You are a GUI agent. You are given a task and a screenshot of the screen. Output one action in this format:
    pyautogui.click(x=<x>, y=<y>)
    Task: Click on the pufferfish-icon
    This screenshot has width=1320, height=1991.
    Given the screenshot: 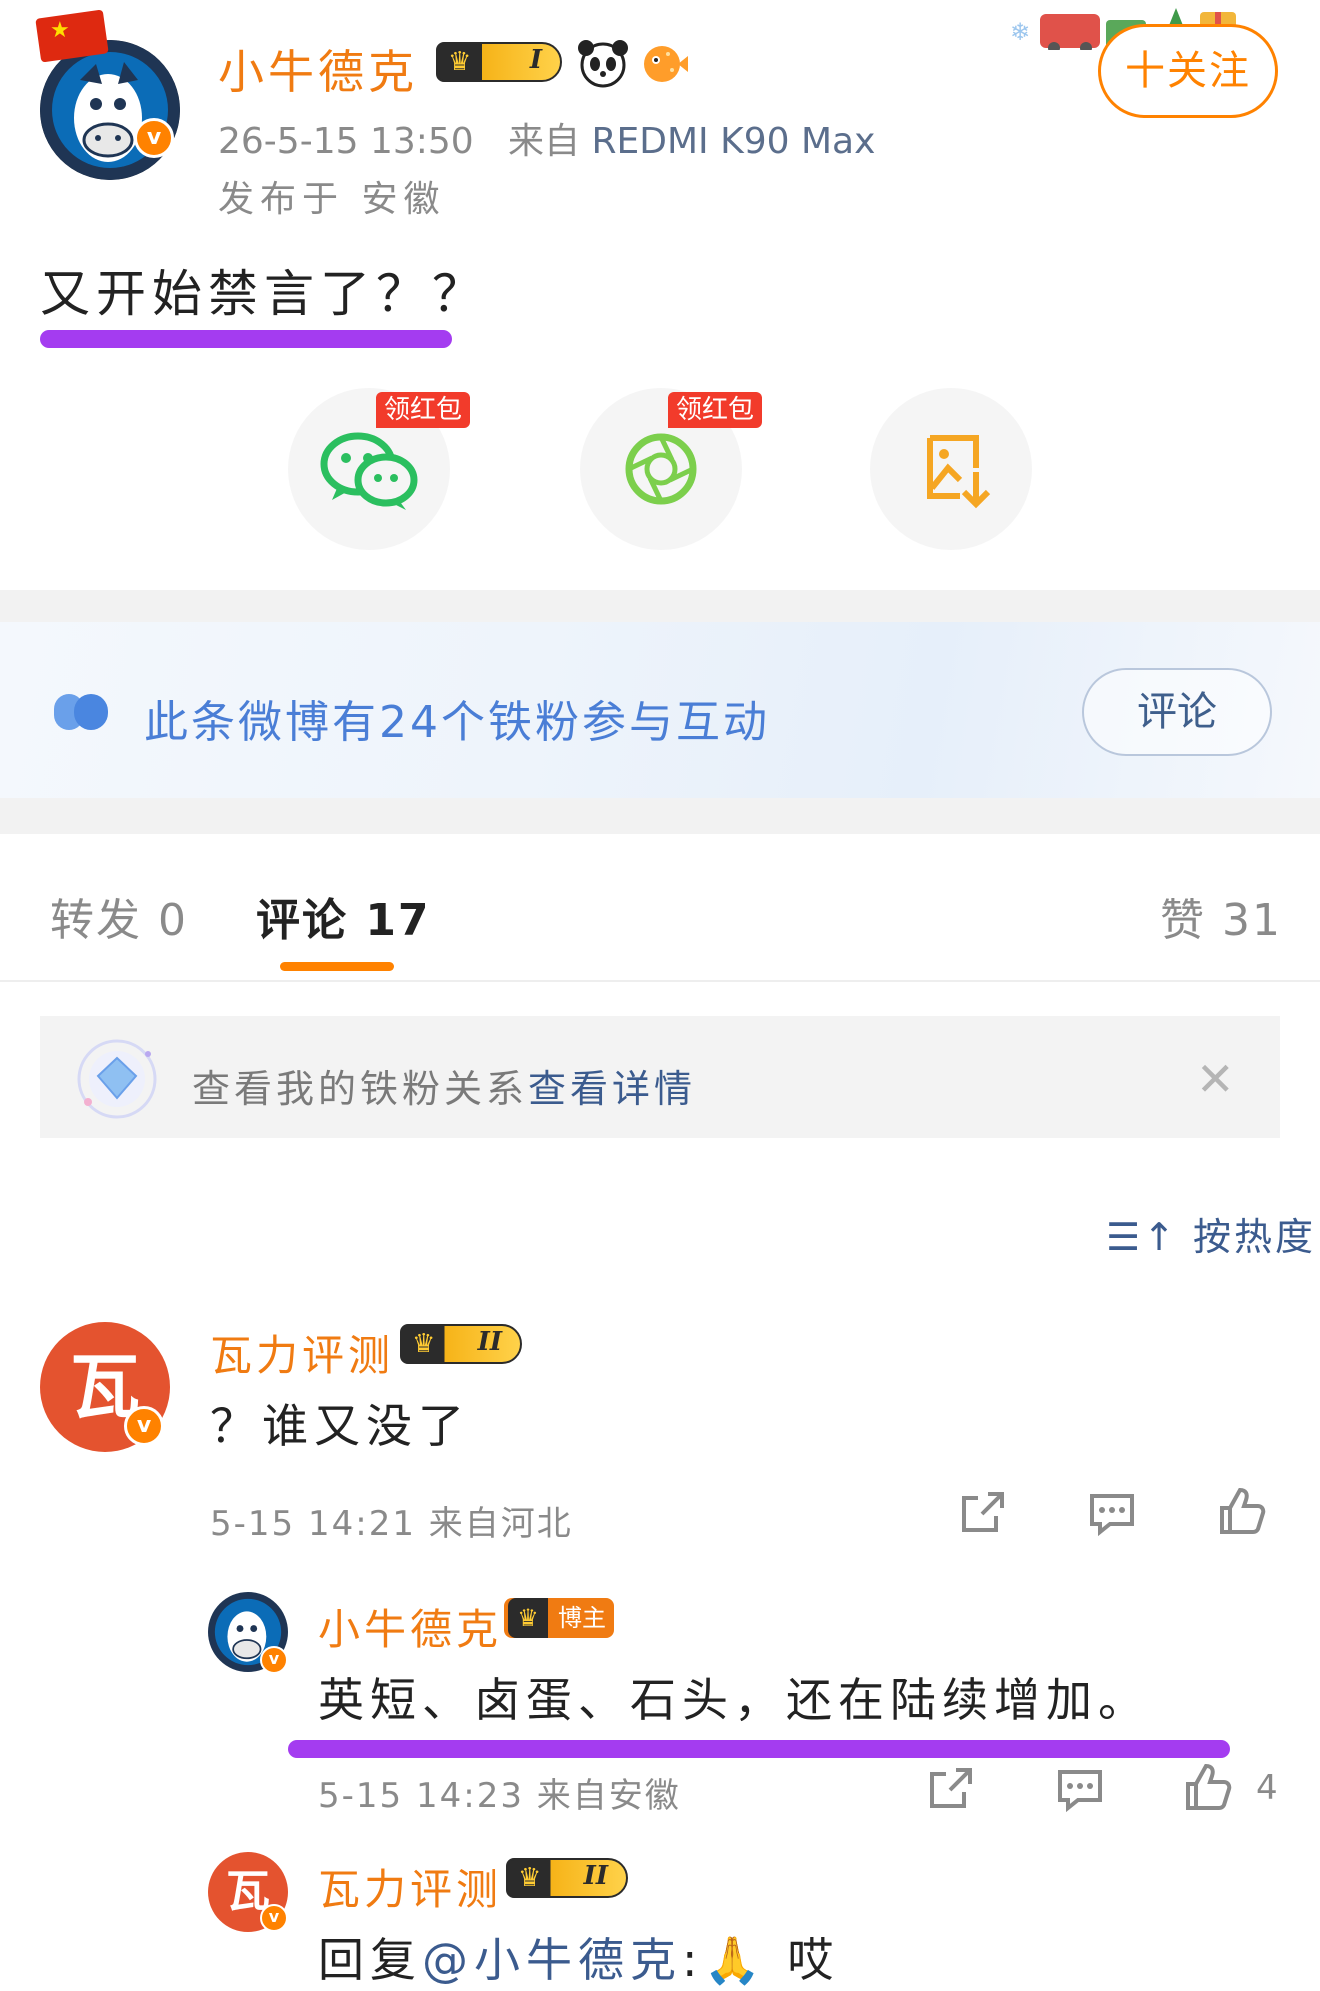 What is the action you would take?
    pyautogui.click(x=666, y=64)
    